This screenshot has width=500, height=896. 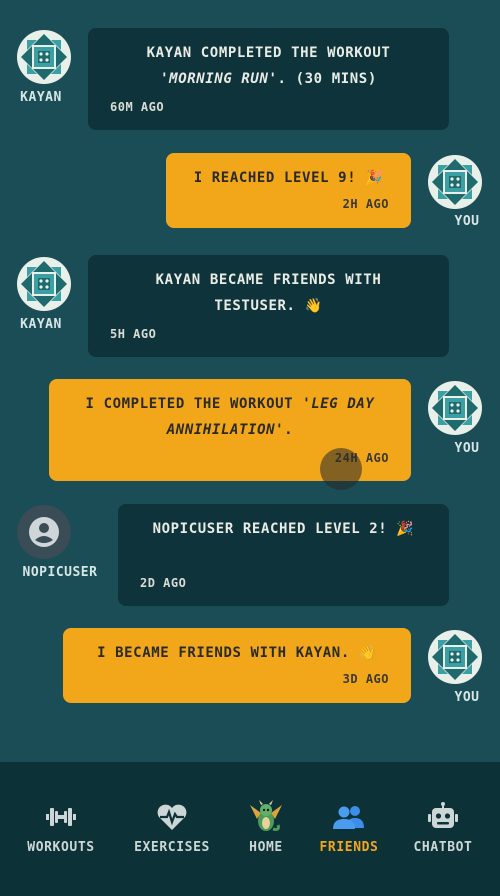 What do you see at coordinates (283, 529) in the screenshot?
I see `message-text: NOPICUSER REACHED LEVEL 2! 🎉` at bounding box center [283, 529].